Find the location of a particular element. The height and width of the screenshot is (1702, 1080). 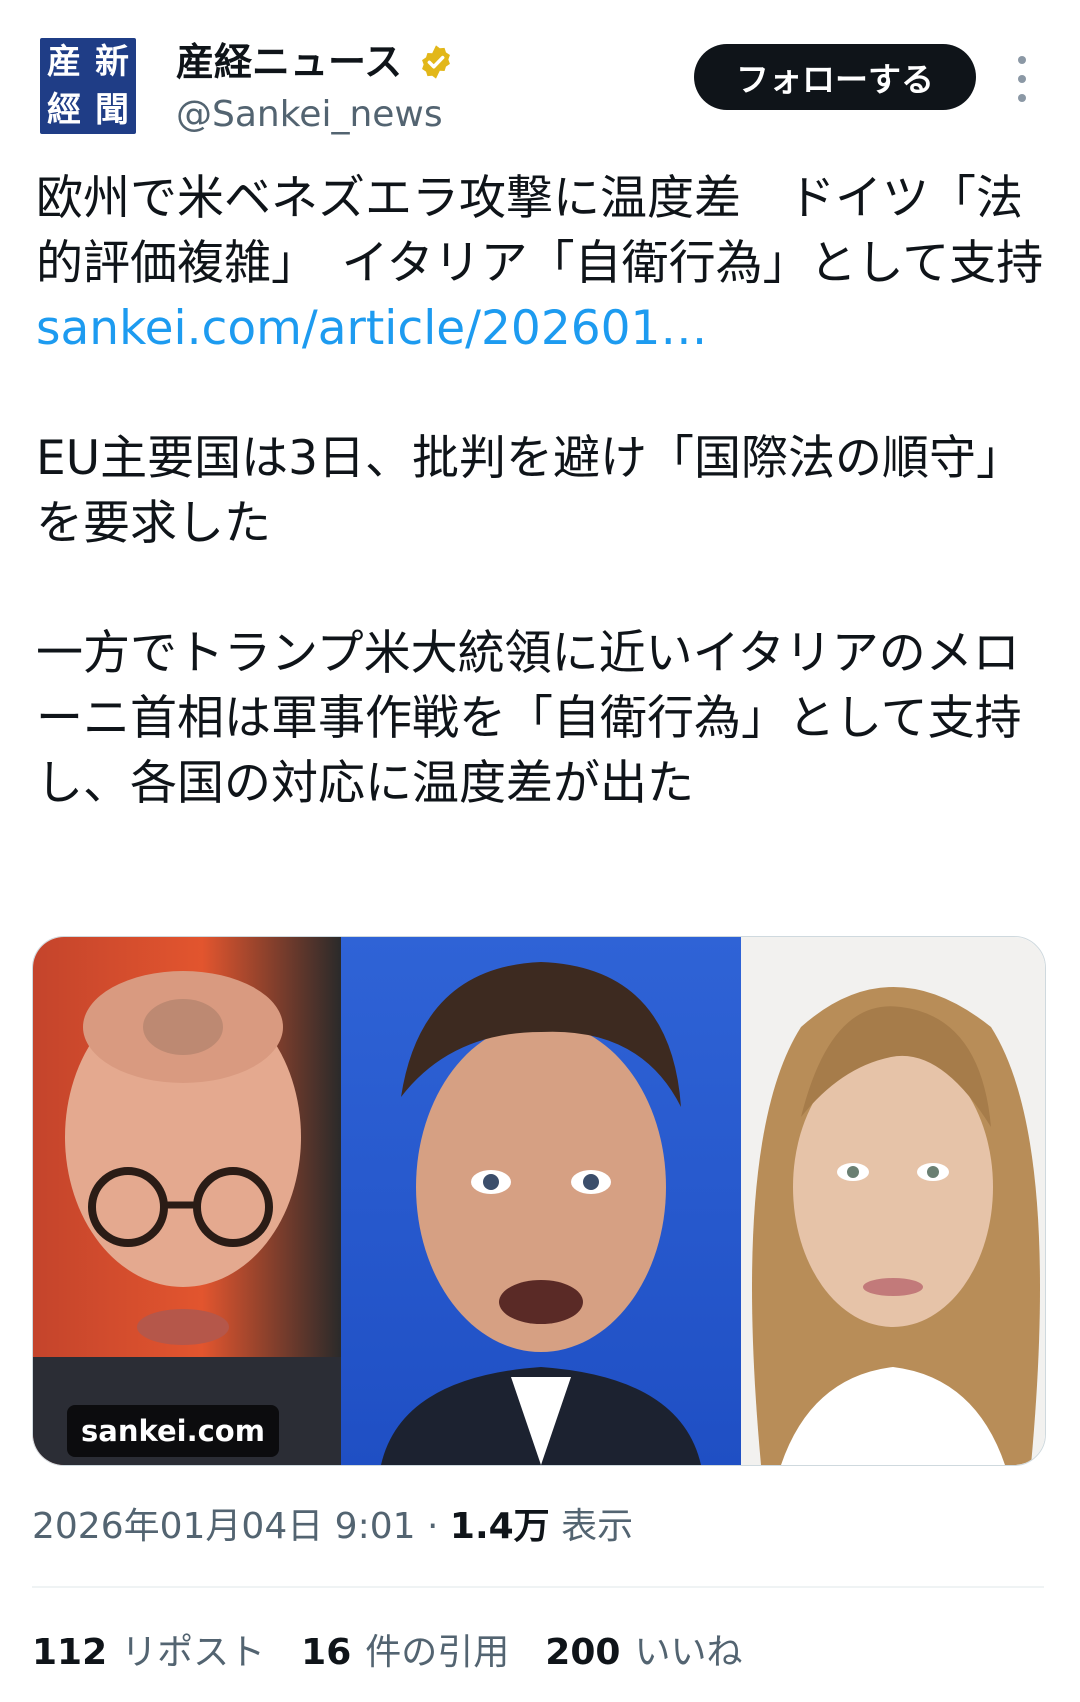

quotes-stat: 16 件の引用 is located at coordinates (405, 1653).